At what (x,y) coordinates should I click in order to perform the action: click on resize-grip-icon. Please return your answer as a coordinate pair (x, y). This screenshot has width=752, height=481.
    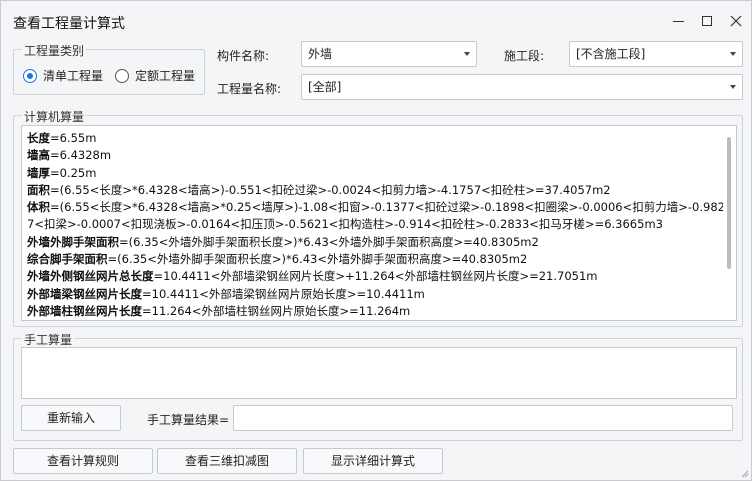
    Looking at the image, I should click on (744, 473).